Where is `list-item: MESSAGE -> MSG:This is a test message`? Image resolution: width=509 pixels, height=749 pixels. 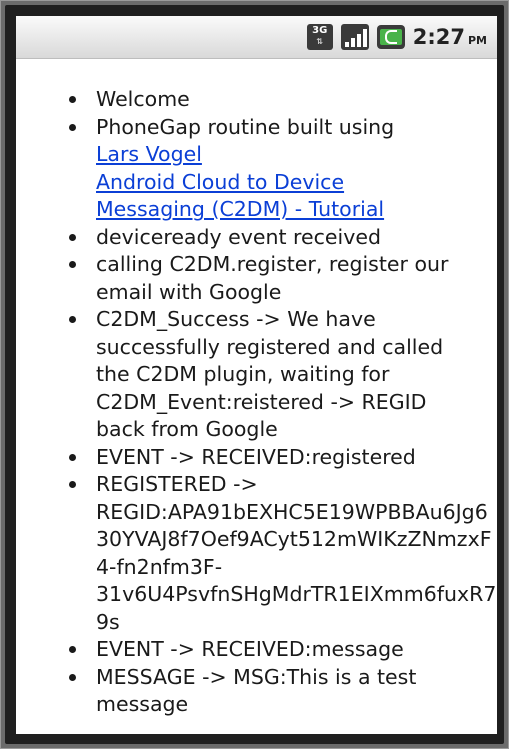 list-item: MESSAGE -> MSG:This is a test message is located at coordinates (283, 691).